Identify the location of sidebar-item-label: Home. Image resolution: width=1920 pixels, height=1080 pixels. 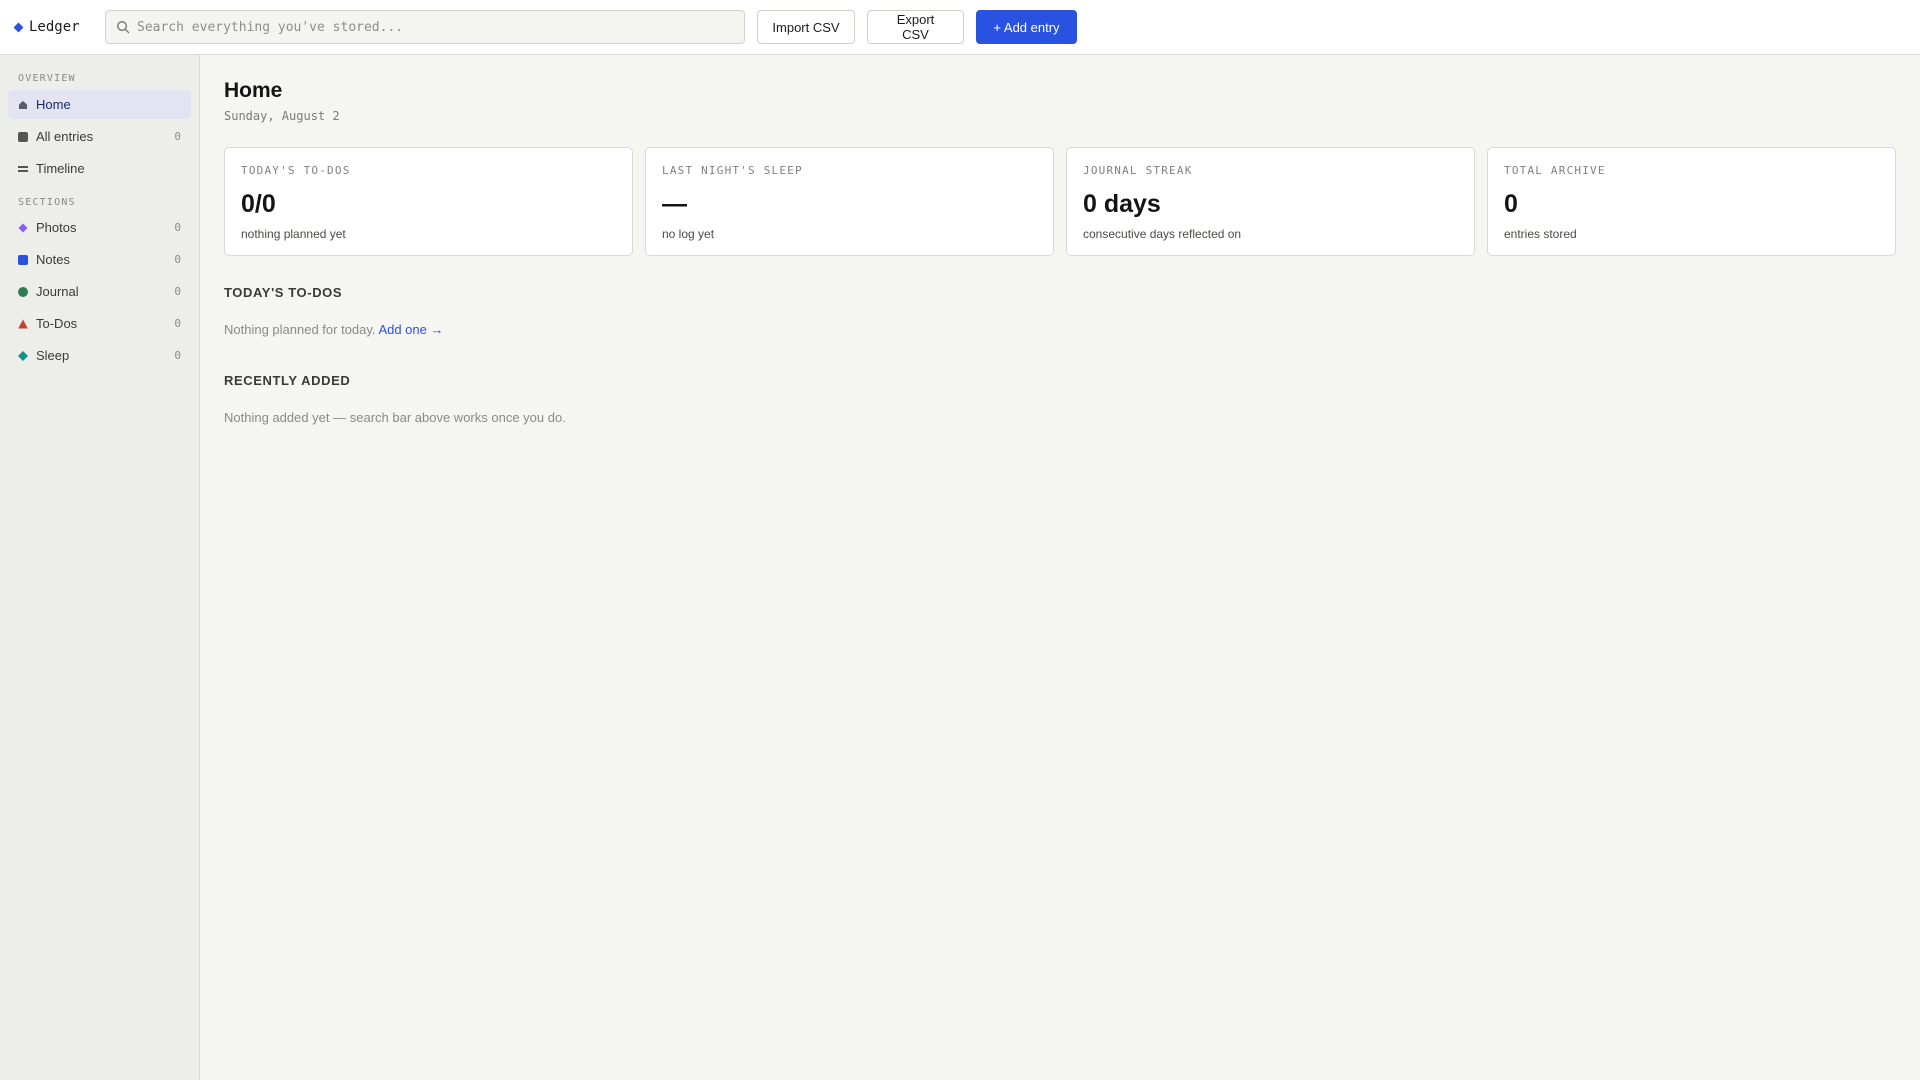
(53, 104).